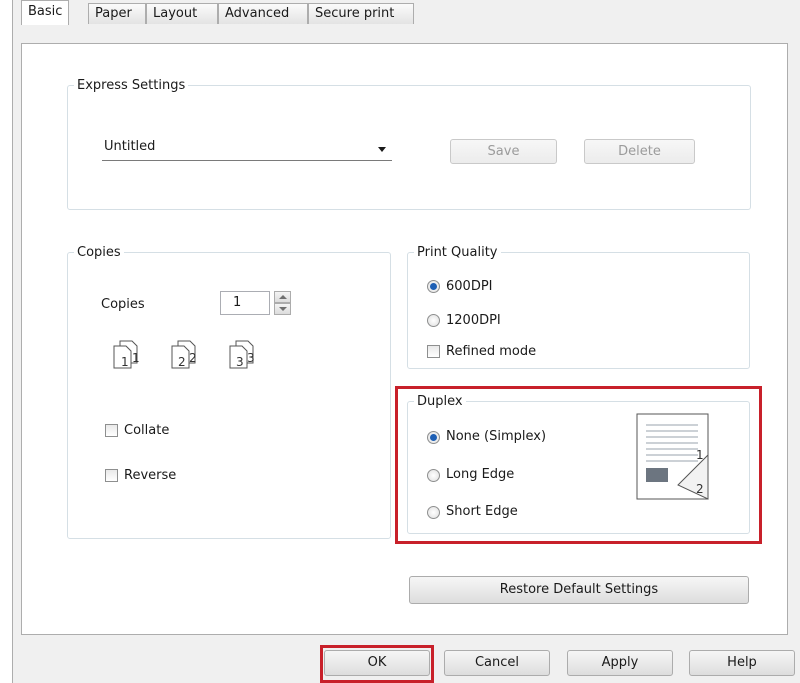  I want to click on save-button: Save, so click(503, 151).